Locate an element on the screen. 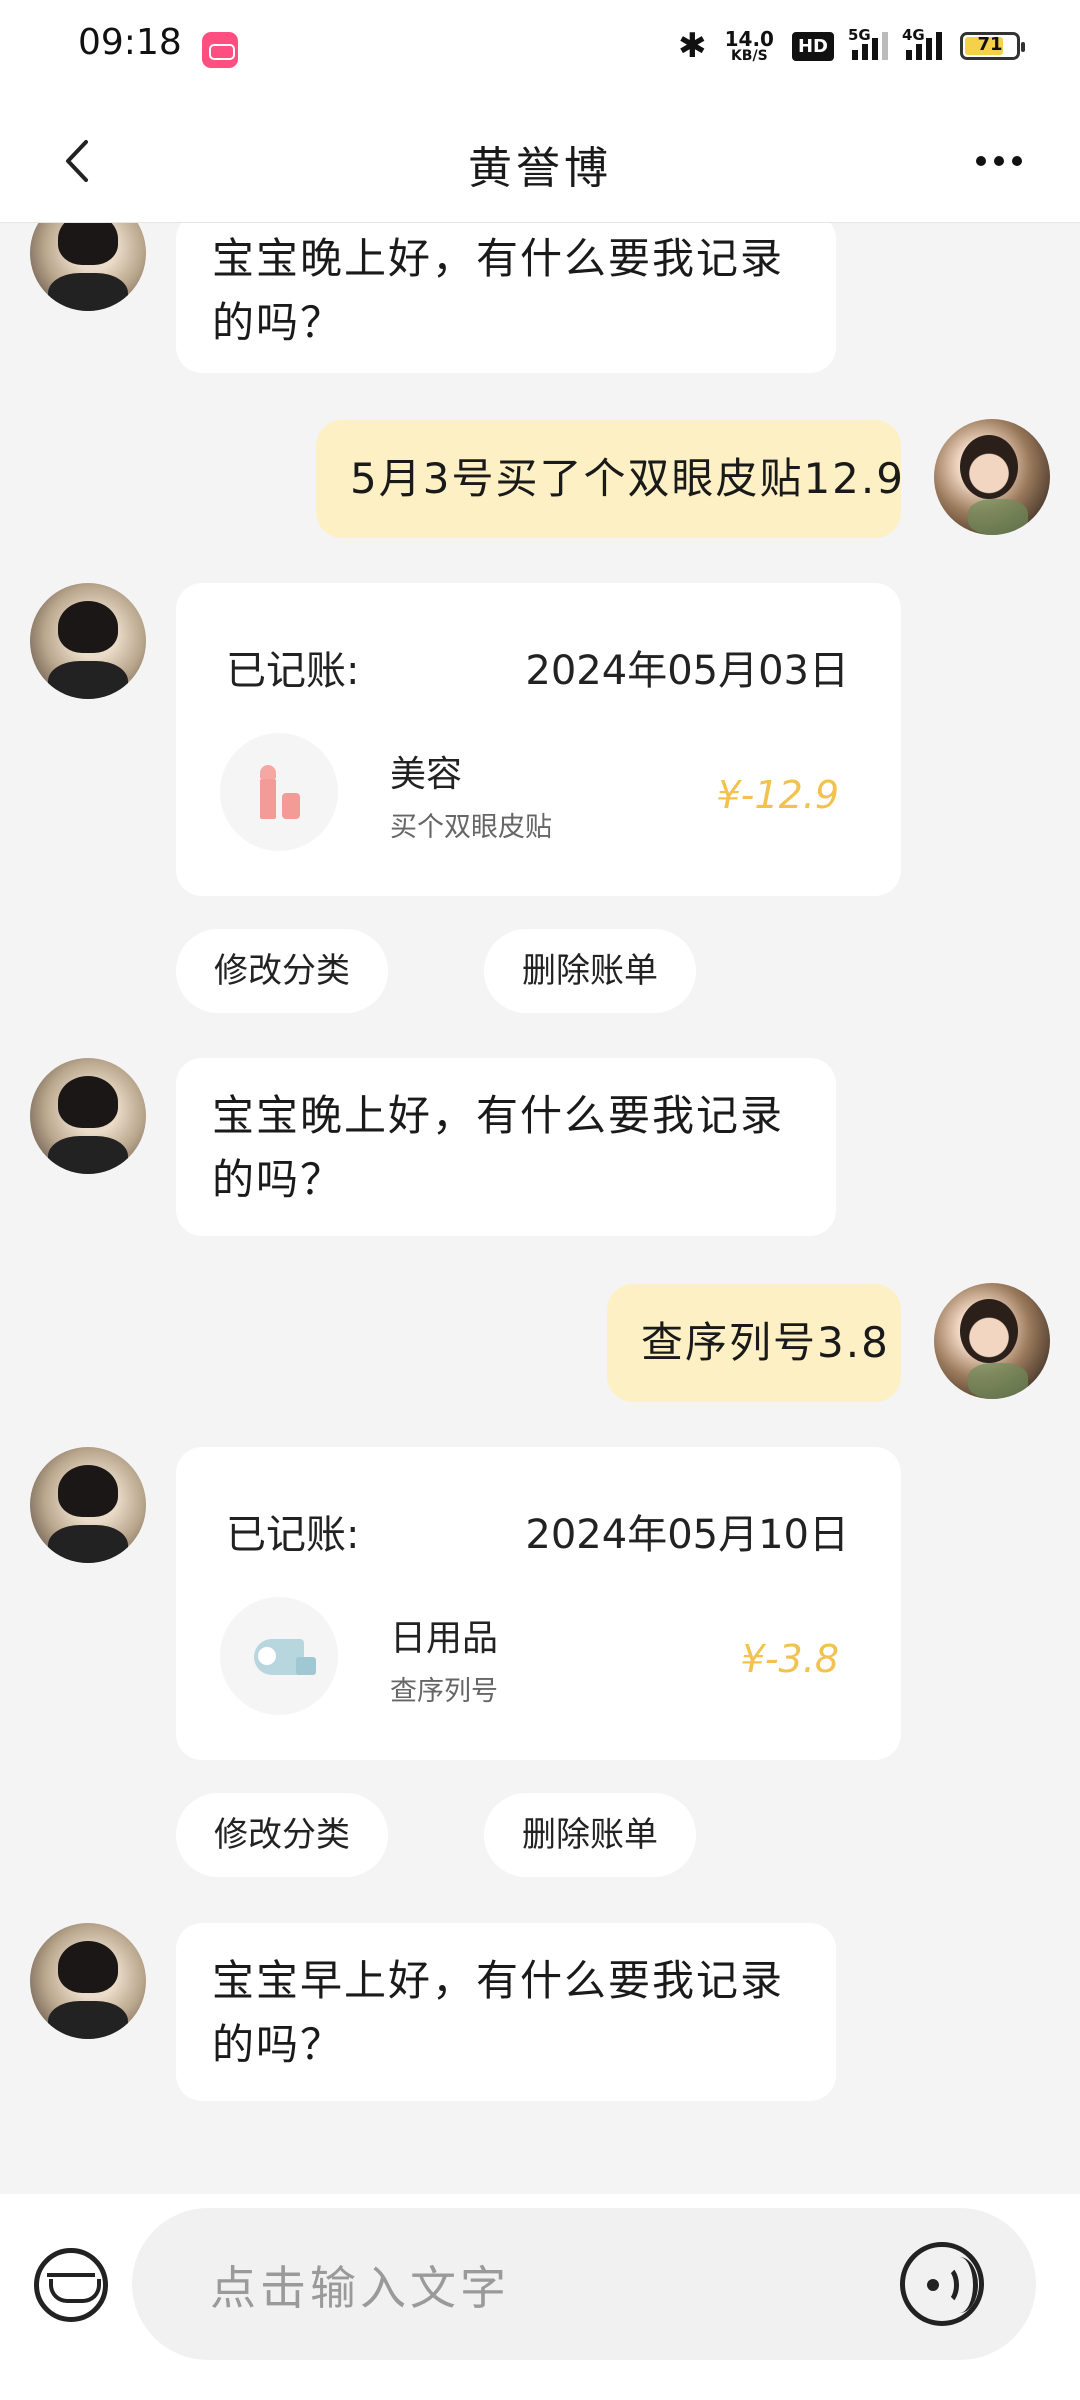 The height and width of the screenshot is (2400, 1080). chat-header: 黄誉博 is located at coordinates (540, 161).